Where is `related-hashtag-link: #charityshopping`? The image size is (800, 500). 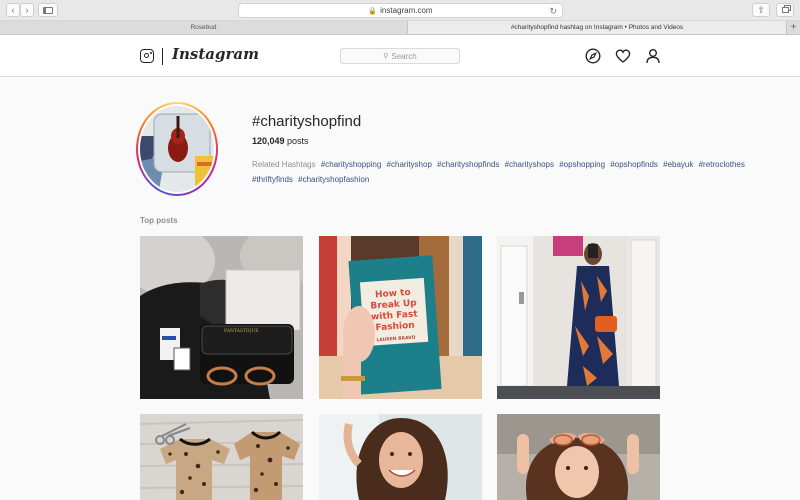
related-hashtag-link: #charityshopping is located at coordinates (351, 164).